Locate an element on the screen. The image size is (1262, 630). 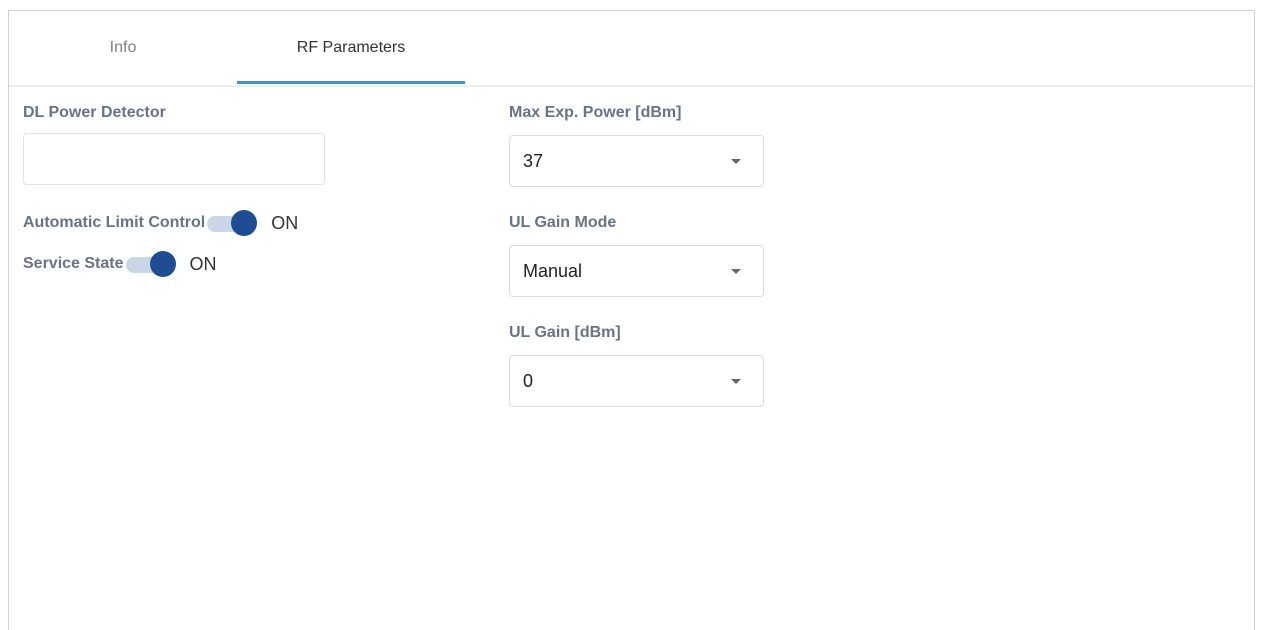
dl-power-detector-label: DL Power Detector is located at coordinates (94, 112).